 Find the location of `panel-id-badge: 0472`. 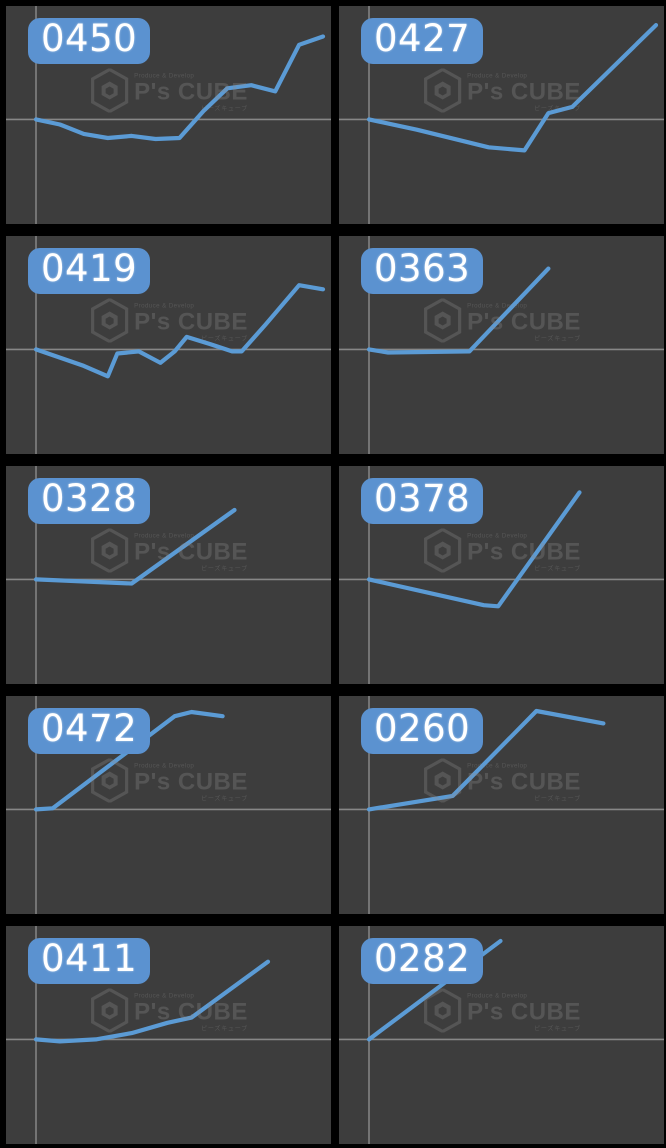

panel-id-badge: 0472 is located at coordinates (89, 731).